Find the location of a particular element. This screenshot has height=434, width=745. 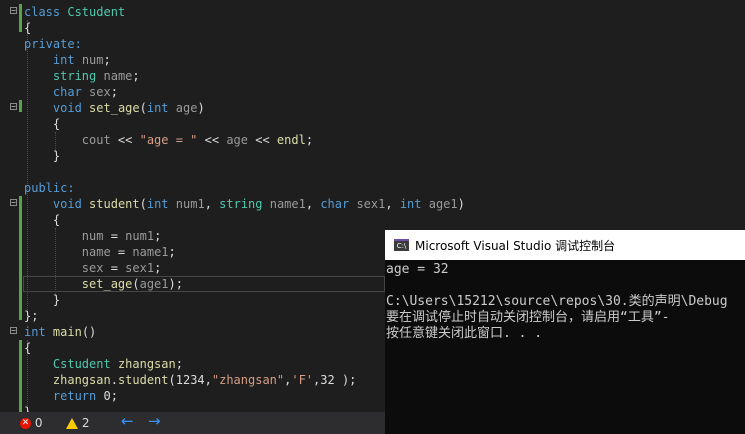

collapse-set-age-icon: − is located at coordinates (13, 107).